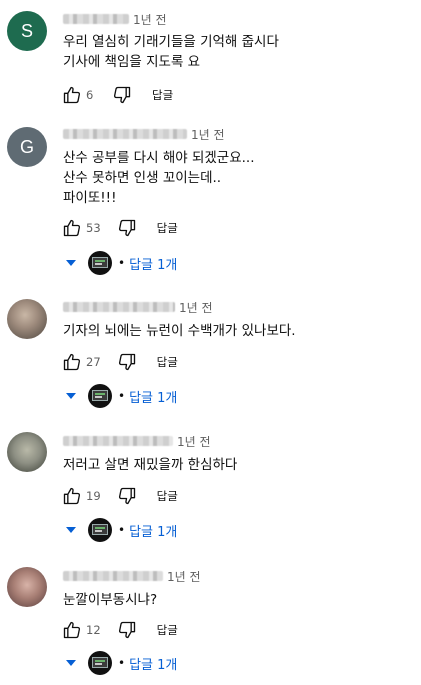  Describe the element at coordinates (171, 52) in the screenshot. I see `comment-text: 우리 열심히 기래기들을 기억해 줍시다 기사에 책임을 지도록 요` at that location.